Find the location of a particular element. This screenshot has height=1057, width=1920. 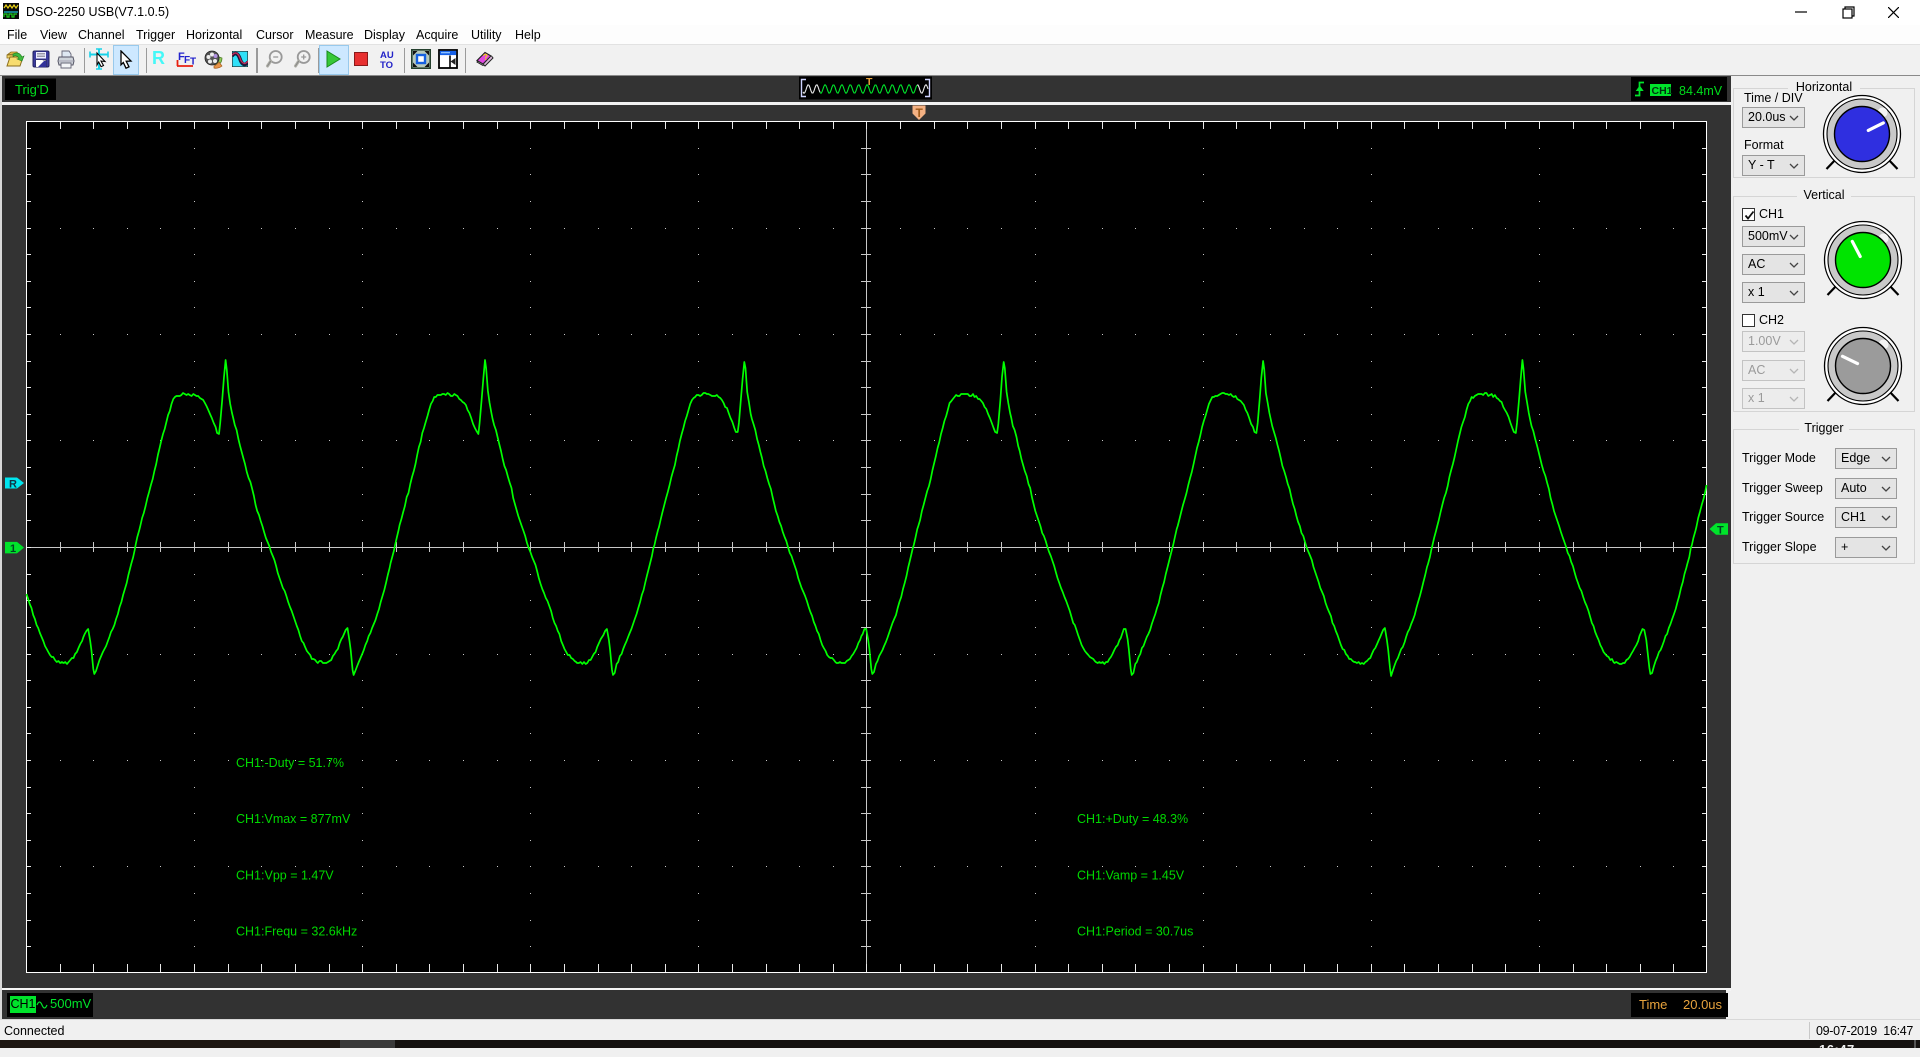

svg-text: 1 is located at coordinates (13, 549).